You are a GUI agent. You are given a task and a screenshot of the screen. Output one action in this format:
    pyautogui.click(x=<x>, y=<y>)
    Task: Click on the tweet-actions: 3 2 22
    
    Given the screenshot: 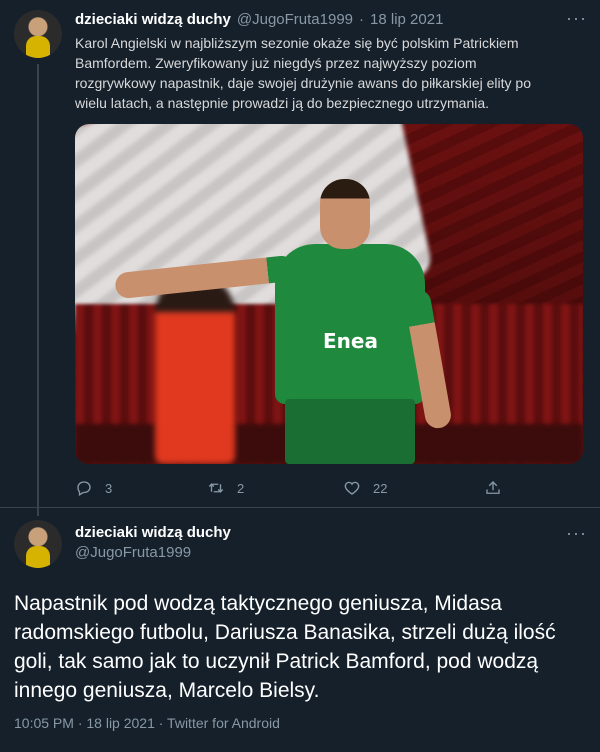 What is the action you would take?
    pyautogui.click(x=290, y=489)
    